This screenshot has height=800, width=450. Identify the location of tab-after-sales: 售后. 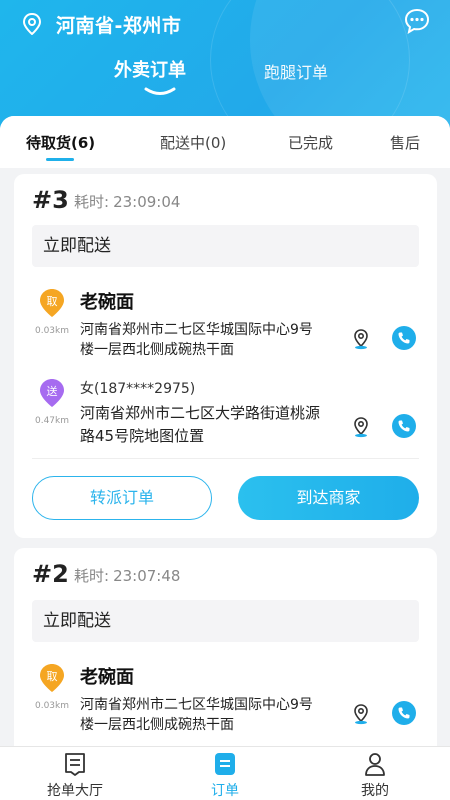
(405, 142).